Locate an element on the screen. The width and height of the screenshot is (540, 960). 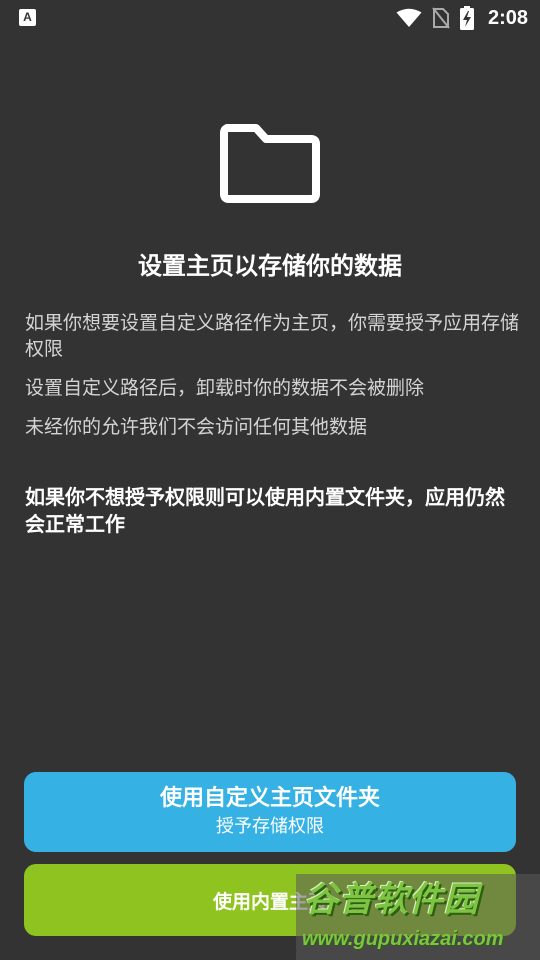
status-bar: A 2:08 is located at coordinates (270, 18).